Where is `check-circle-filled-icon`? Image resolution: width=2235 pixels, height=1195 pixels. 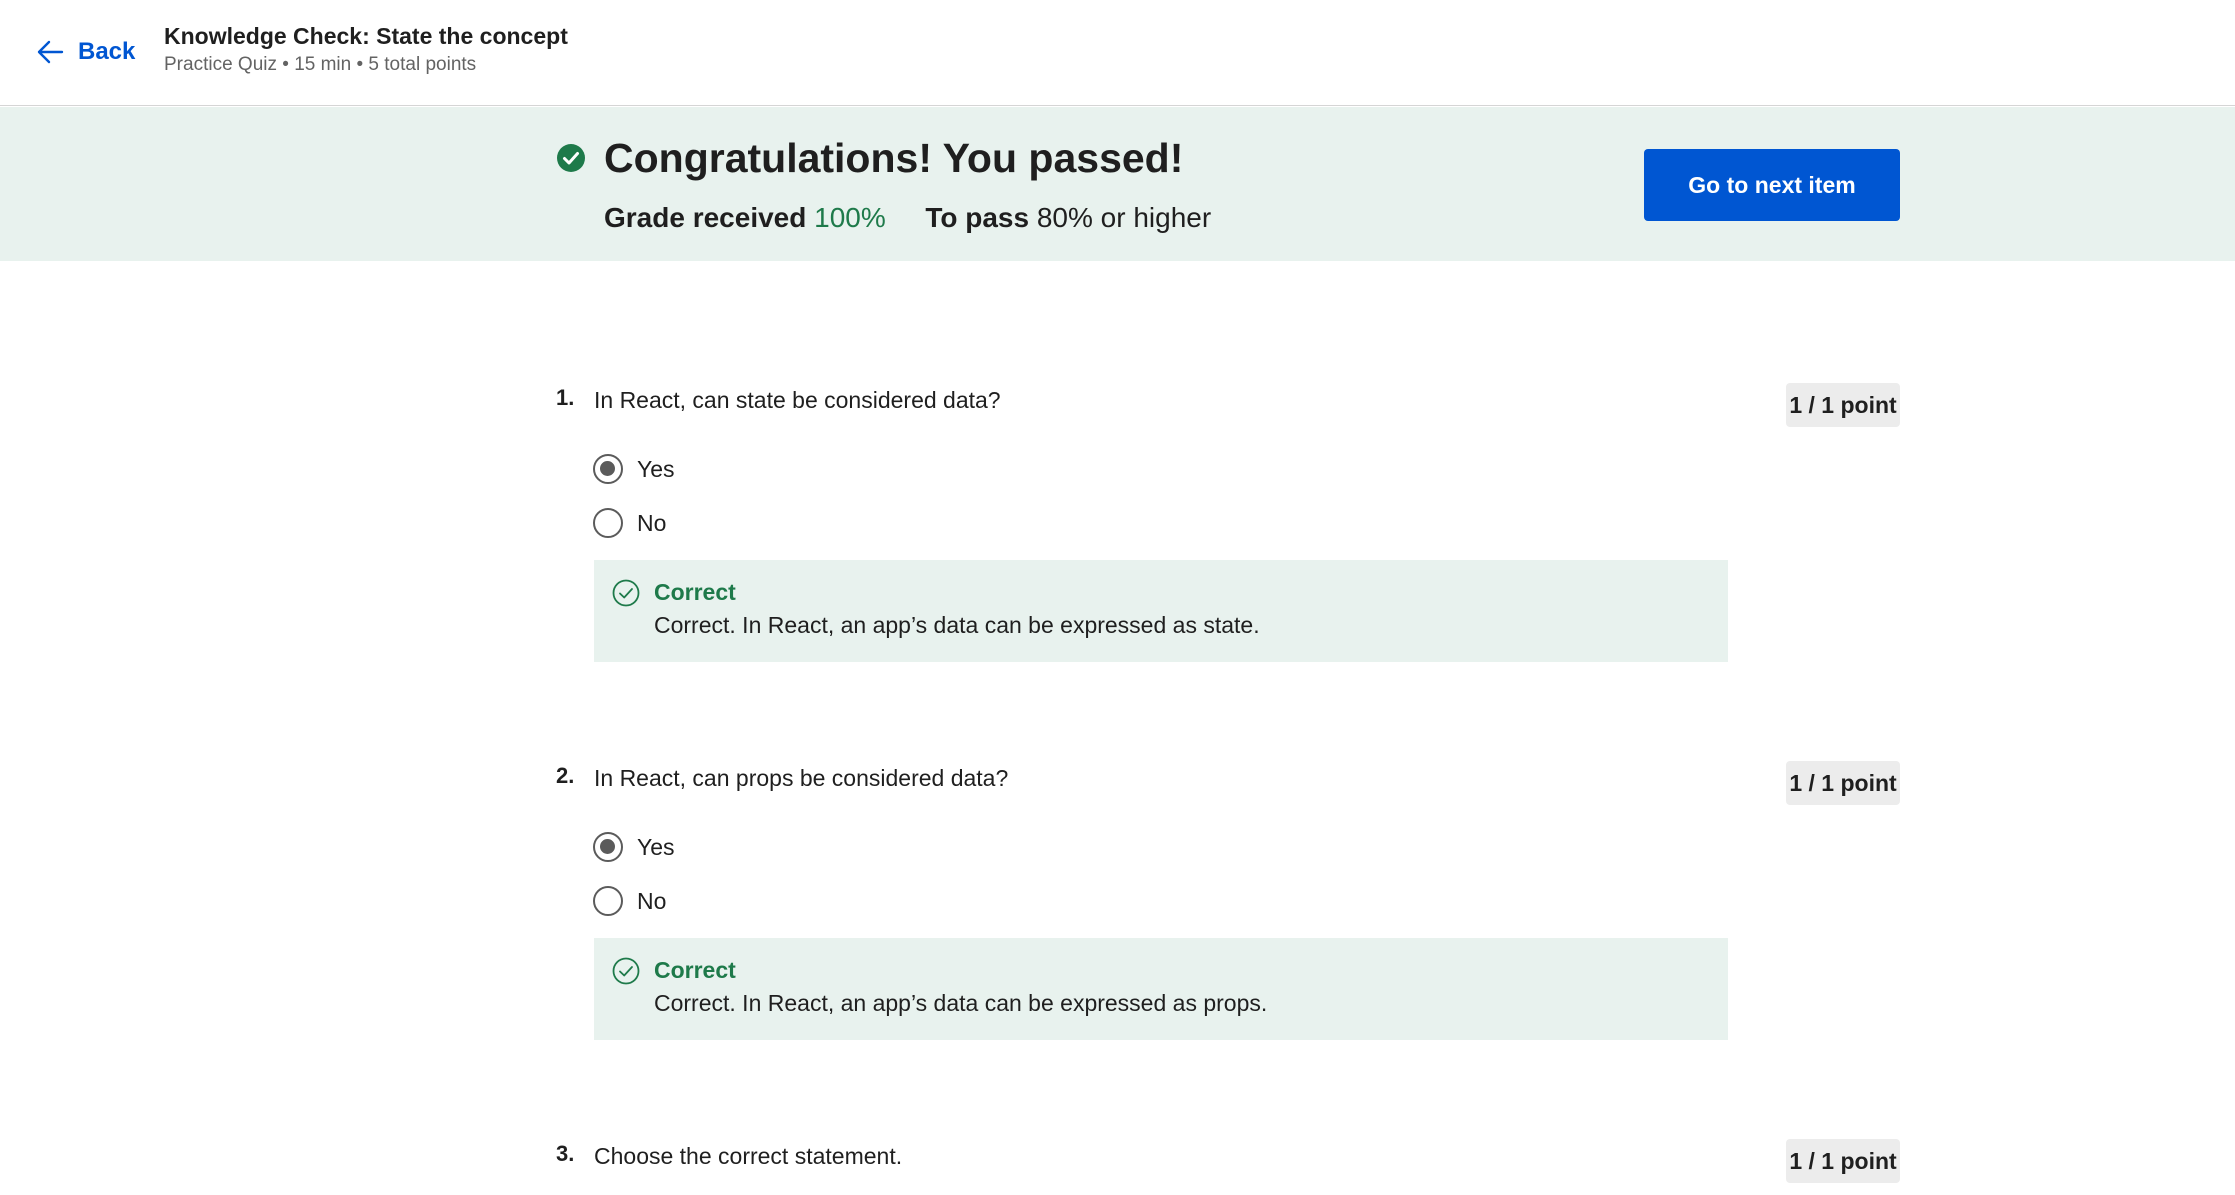
check-circle-filled-icon is located at coordinates (571, 158).